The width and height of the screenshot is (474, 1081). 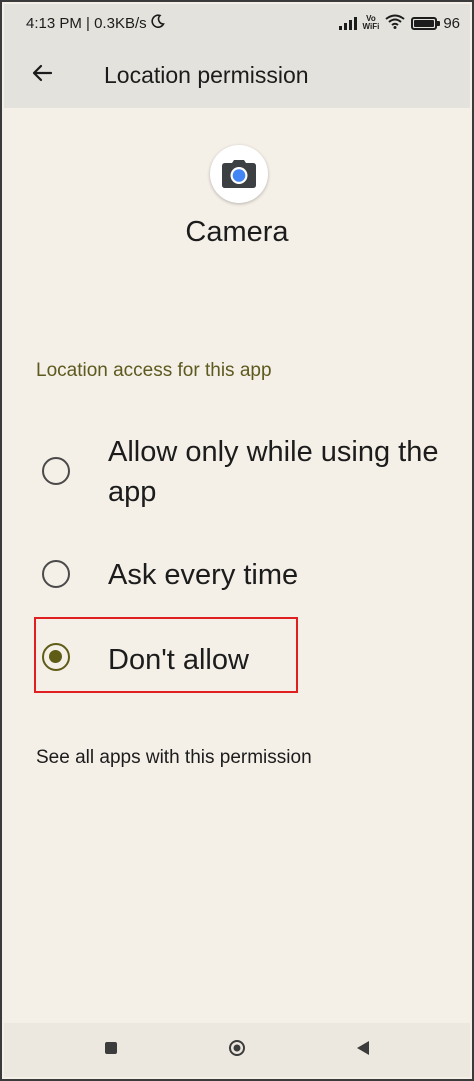 I want to click on option-label: Ask every time, so click(x=203, y=575).